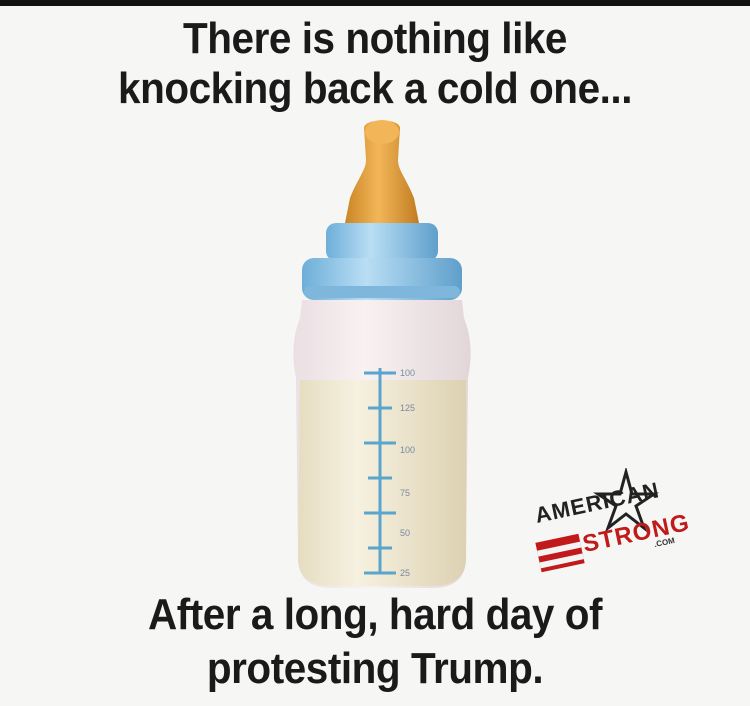 The image size is (750, 706). I want to click on bottom-caption-line-1: After a long, hard day of, so click(375, 614).